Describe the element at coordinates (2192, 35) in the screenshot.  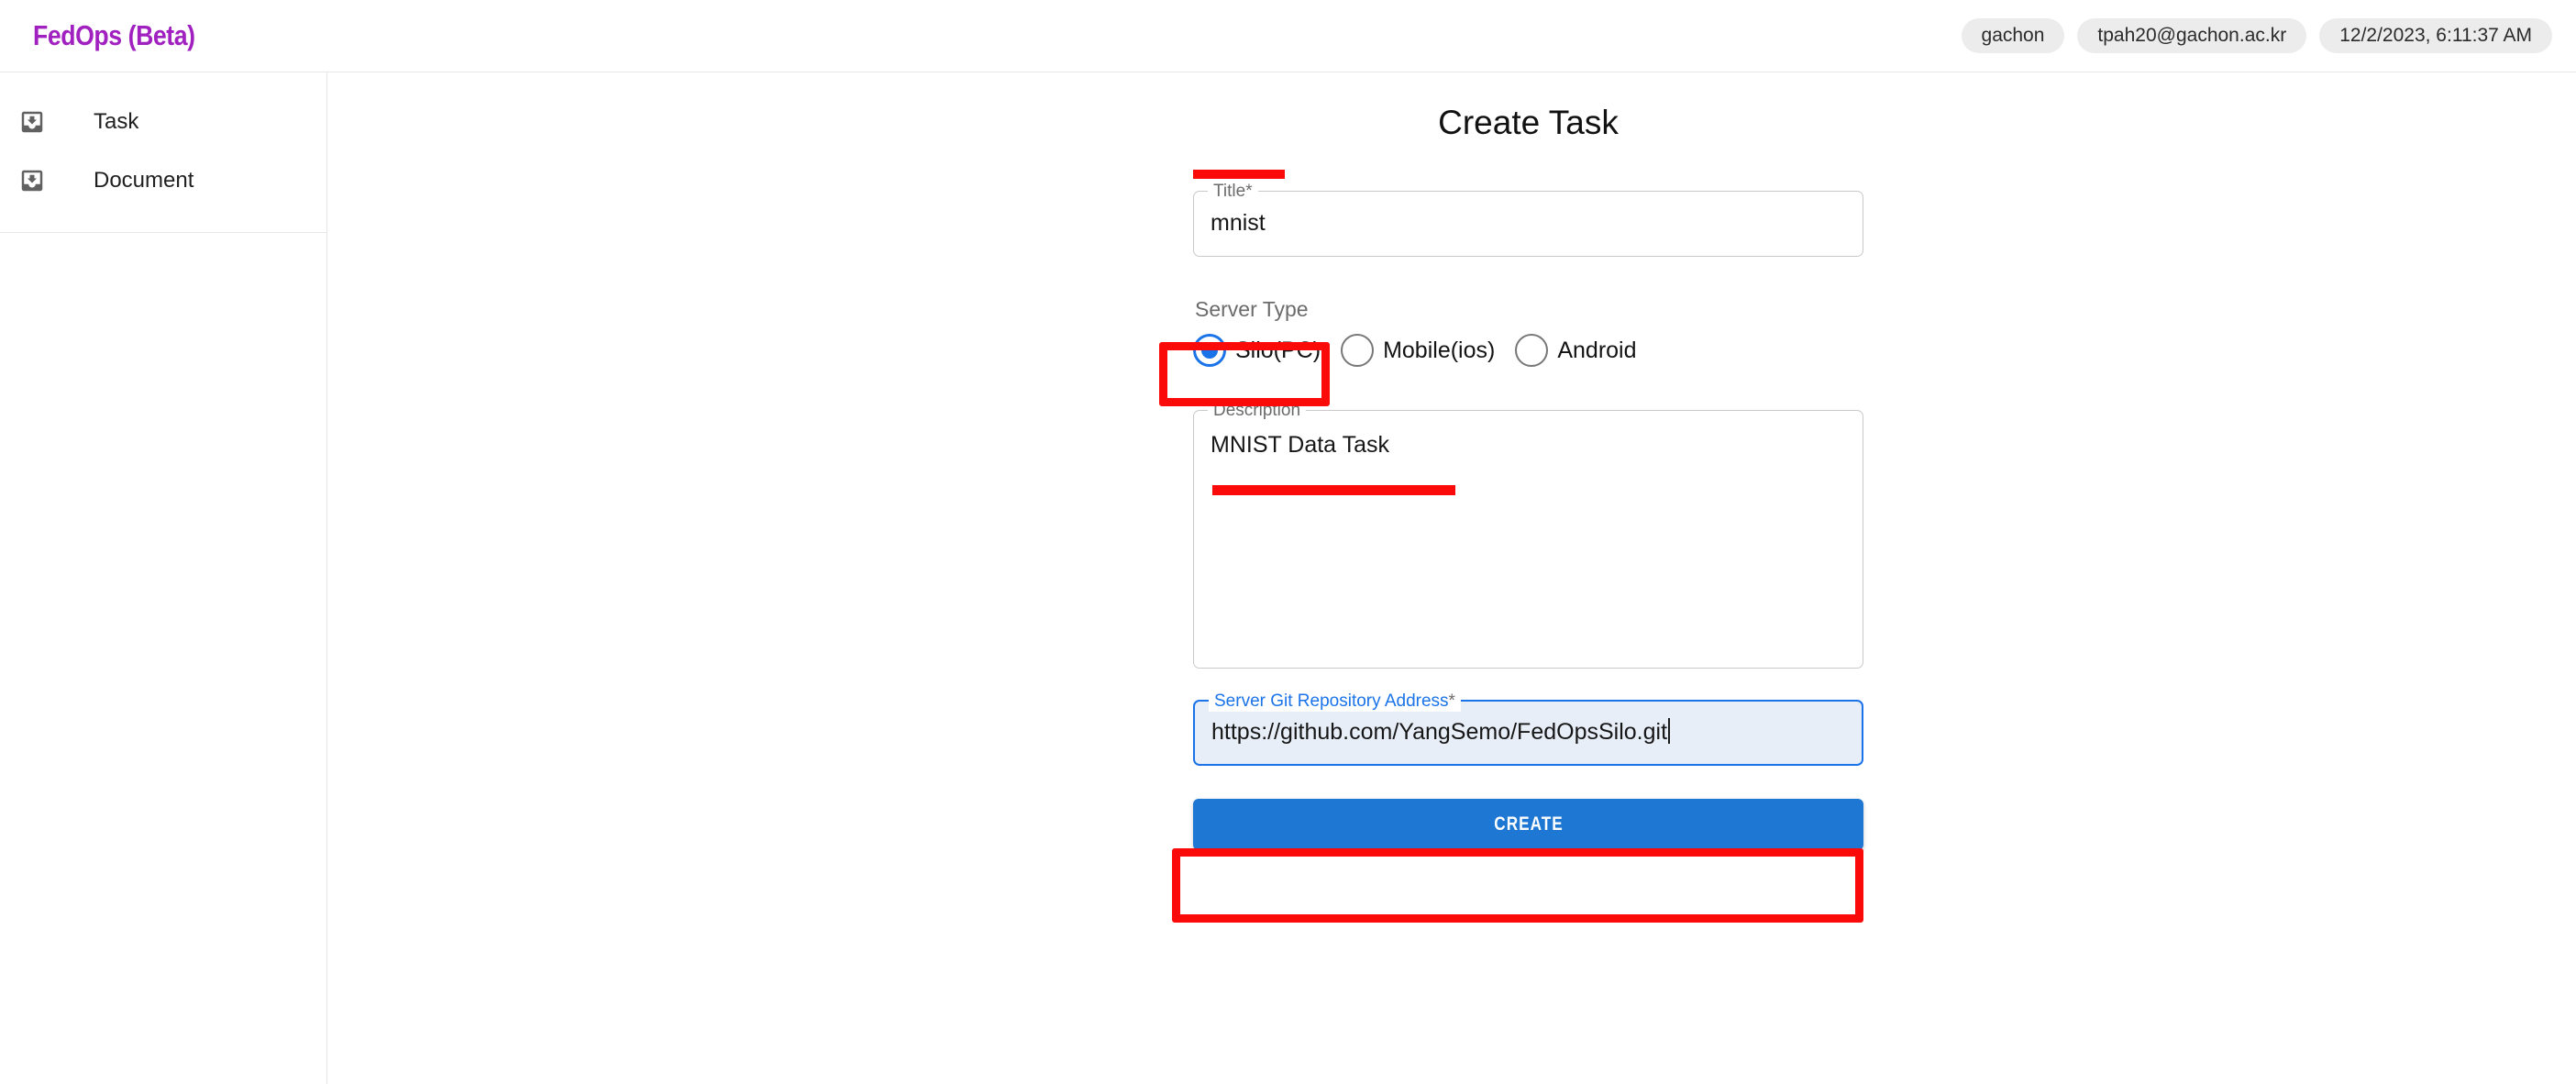
I see `email-chip: tpah20@gachon.ac.kr` at that location.